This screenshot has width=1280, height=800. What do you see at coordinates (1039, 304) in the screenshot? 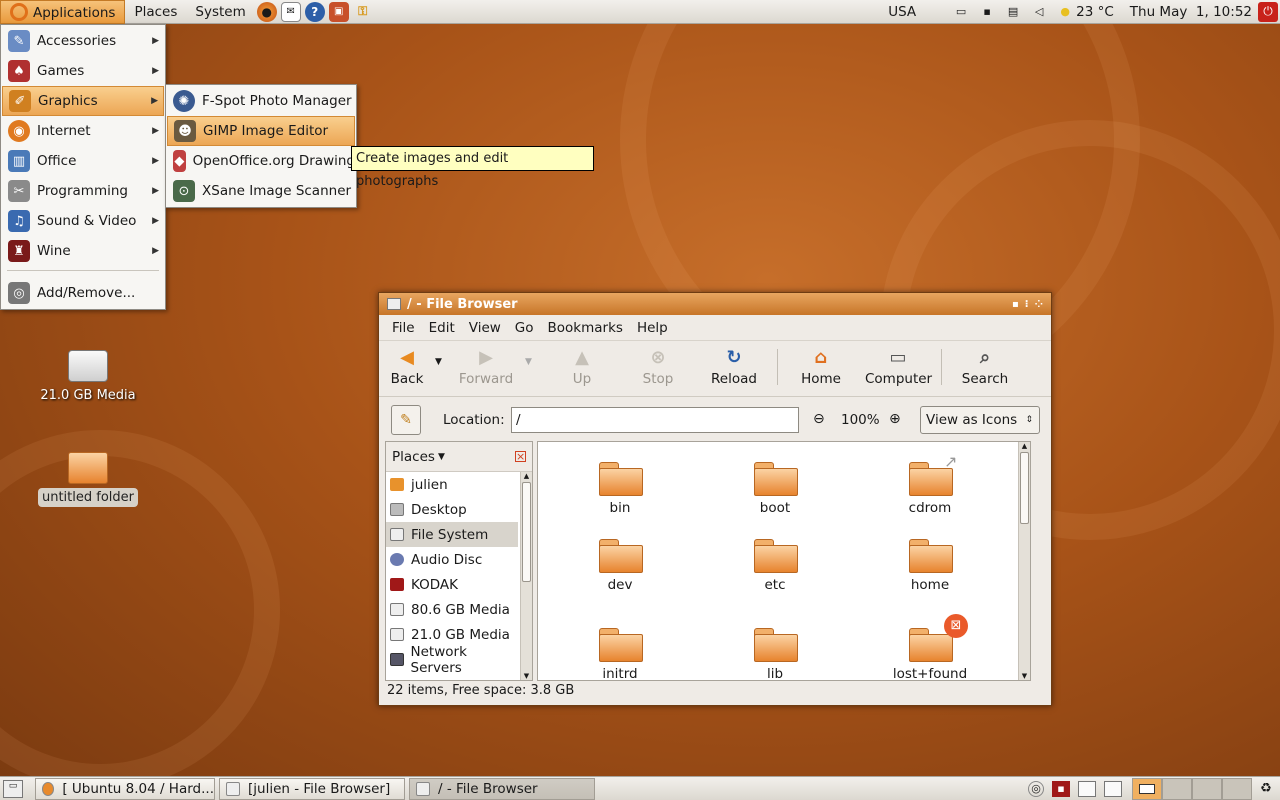
I see `close-icon: ⁘` at bounding box center [1039, 304].